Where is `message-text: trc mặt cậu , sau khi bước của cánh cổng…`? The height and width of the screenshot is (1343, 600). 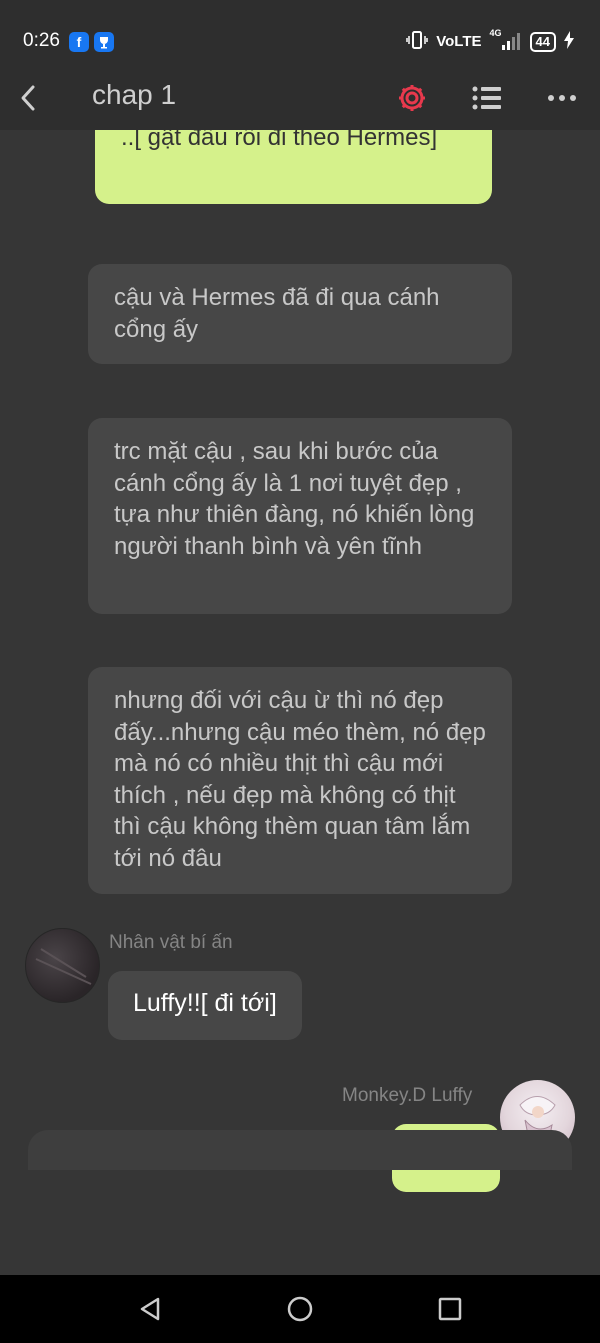
message-text: trc mặt cậu , sau khi bước của cánh cổng… is located at coordinates (294, 499).